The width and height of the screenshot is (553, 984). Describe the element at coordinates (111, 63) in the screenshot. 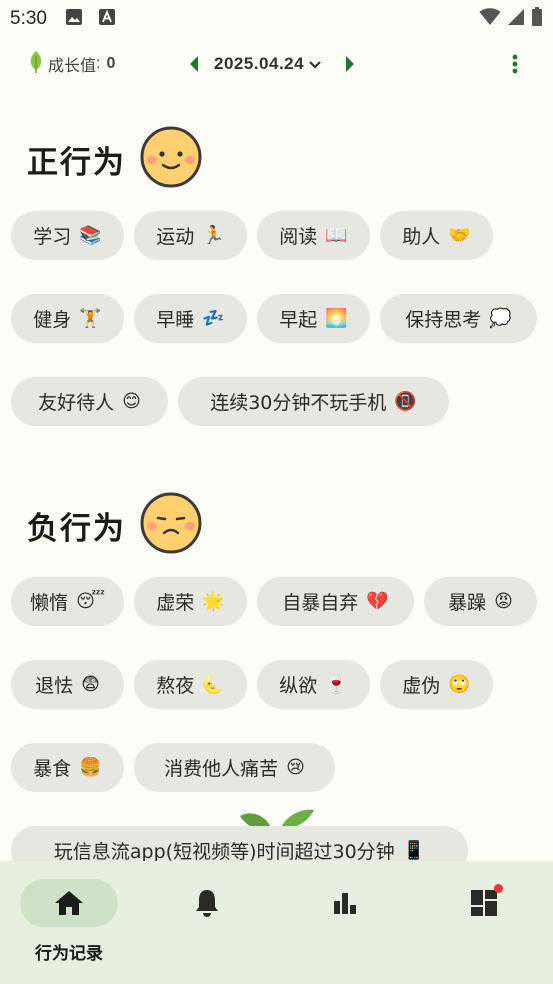

I see `growth-value: 0` at that location.